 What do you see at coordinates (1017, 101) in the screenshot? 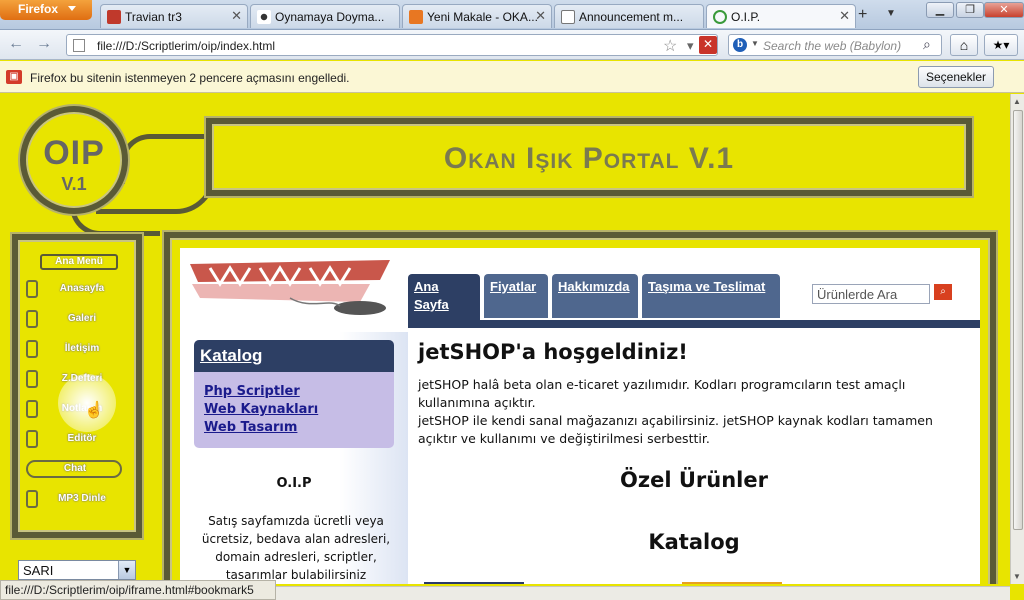
I see `scroll-up-icon: ▲` at bounding box center [1017, 101].